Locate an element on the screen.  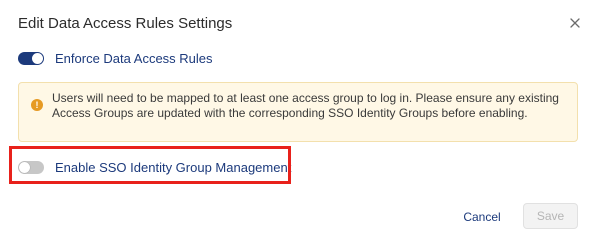
save-button: Save is located at coordinates (550, 216).